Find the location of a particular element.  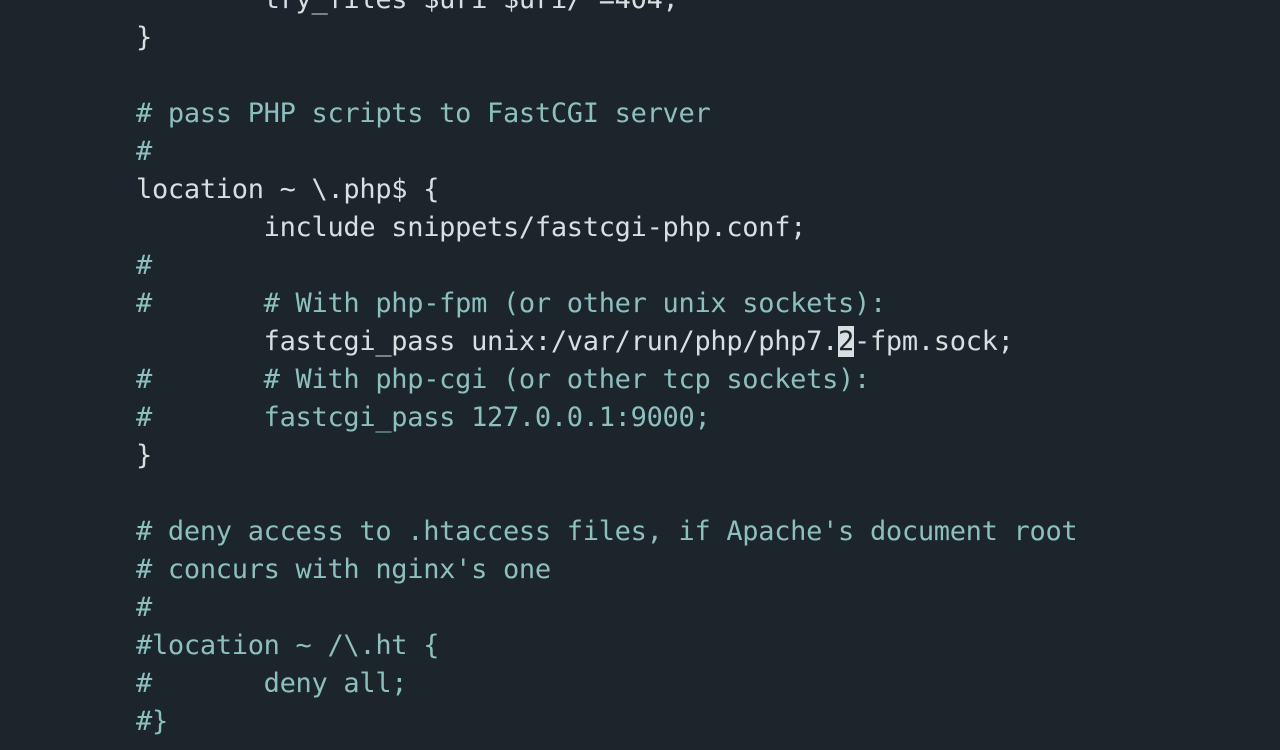

code-line-8: # is located at coordinates (606, 266).